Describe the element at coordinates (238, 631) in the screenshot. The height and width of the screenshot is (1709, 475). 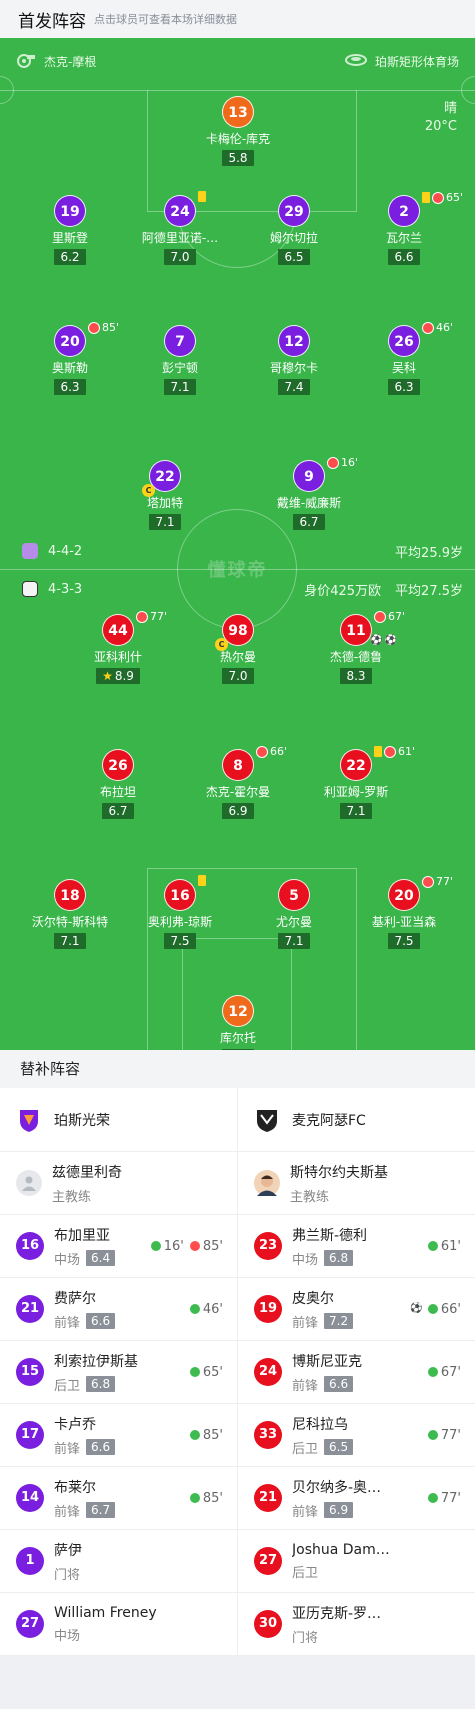
I see `player-number: 98` at that location.